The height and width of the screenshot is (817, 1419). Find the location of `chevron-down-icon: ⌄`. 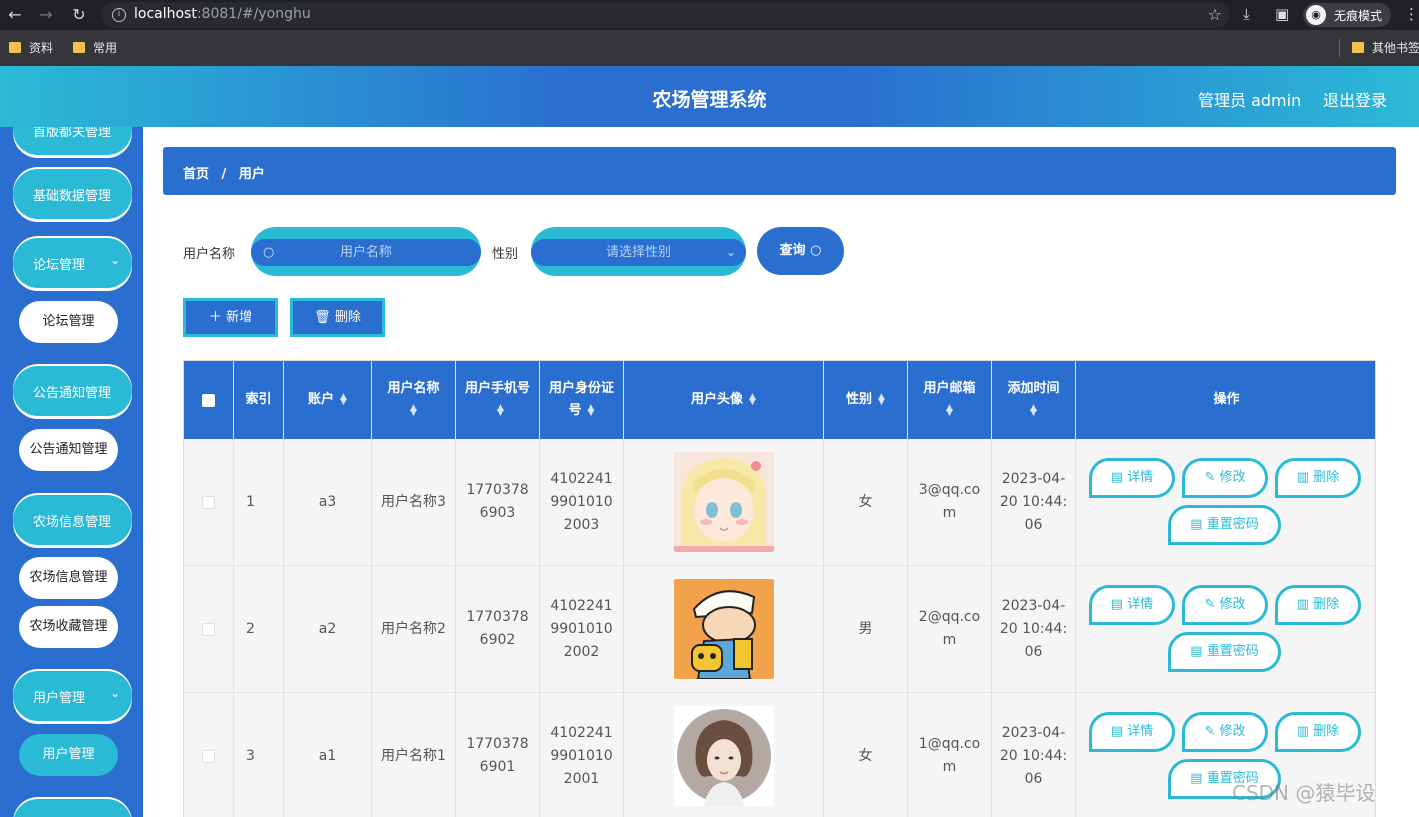

chevron-down-icon: ⌄ is located at coordinates (730, 252).